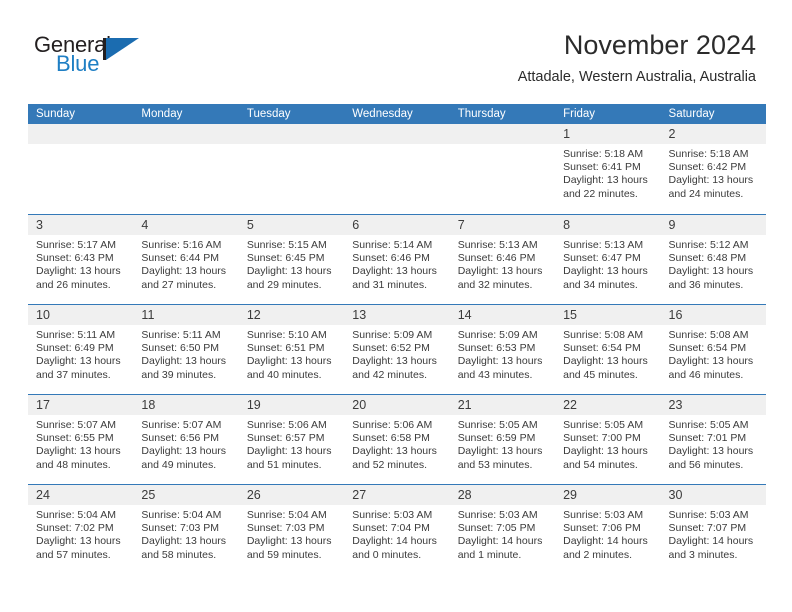  Describe the element at coordinates (708, 154) in the screenshot. I see `day-info-sunrise: Sunrise: 5:18 AM` at that location.